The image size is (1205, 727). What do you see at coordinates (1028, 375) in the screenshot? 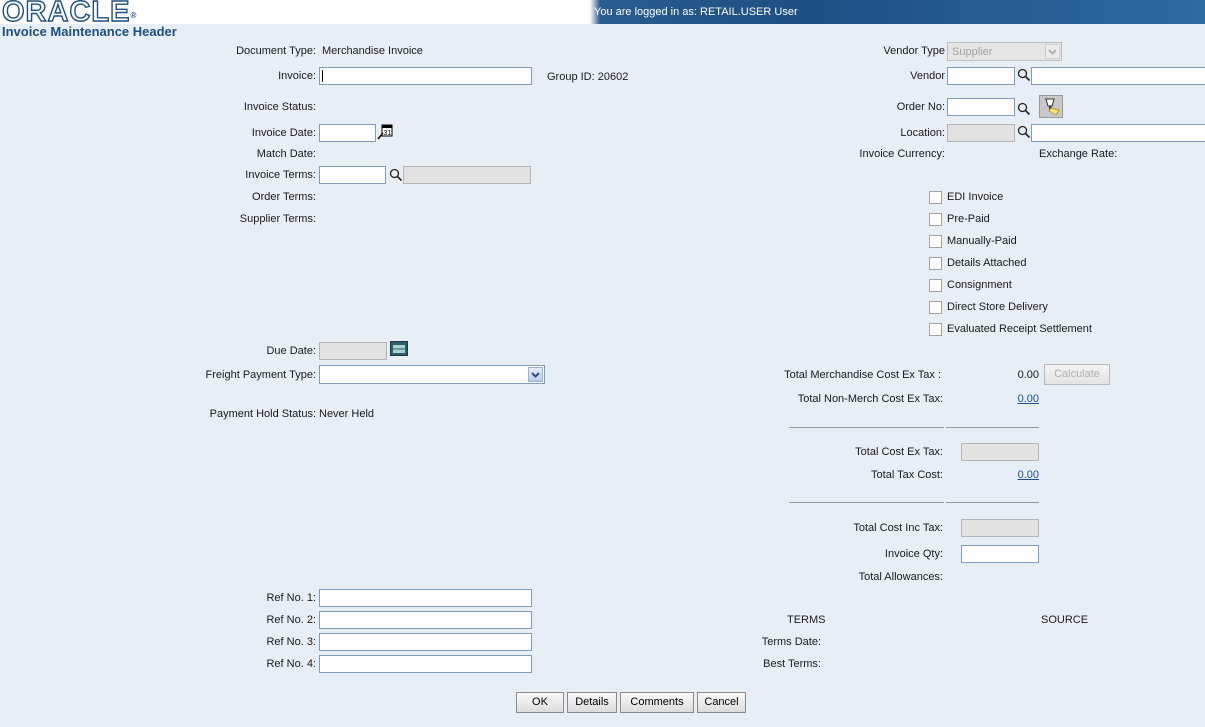
I see `total-merch-cost-value: 0.00` at bounding box center [1028, 375].